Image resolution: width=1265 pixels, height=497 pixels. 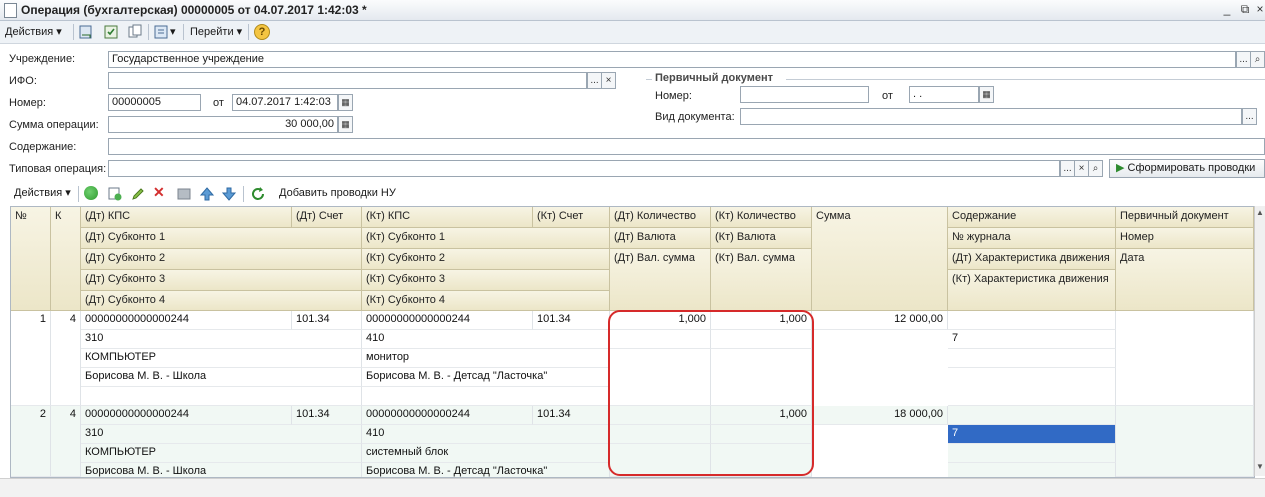 I want to click on typical-operation-field, so click(x=584, y=168).